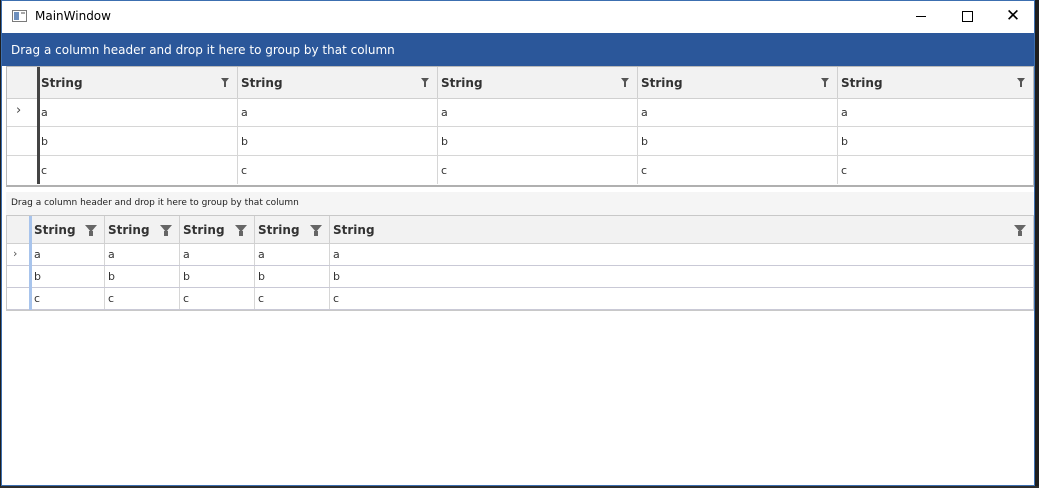 Image resolution: width=1039 pixels, height=488 pixels. Describe the element at coordinates (518, 16) in the screenshot. I see `title-bar: MainWindow ✕` at that location.